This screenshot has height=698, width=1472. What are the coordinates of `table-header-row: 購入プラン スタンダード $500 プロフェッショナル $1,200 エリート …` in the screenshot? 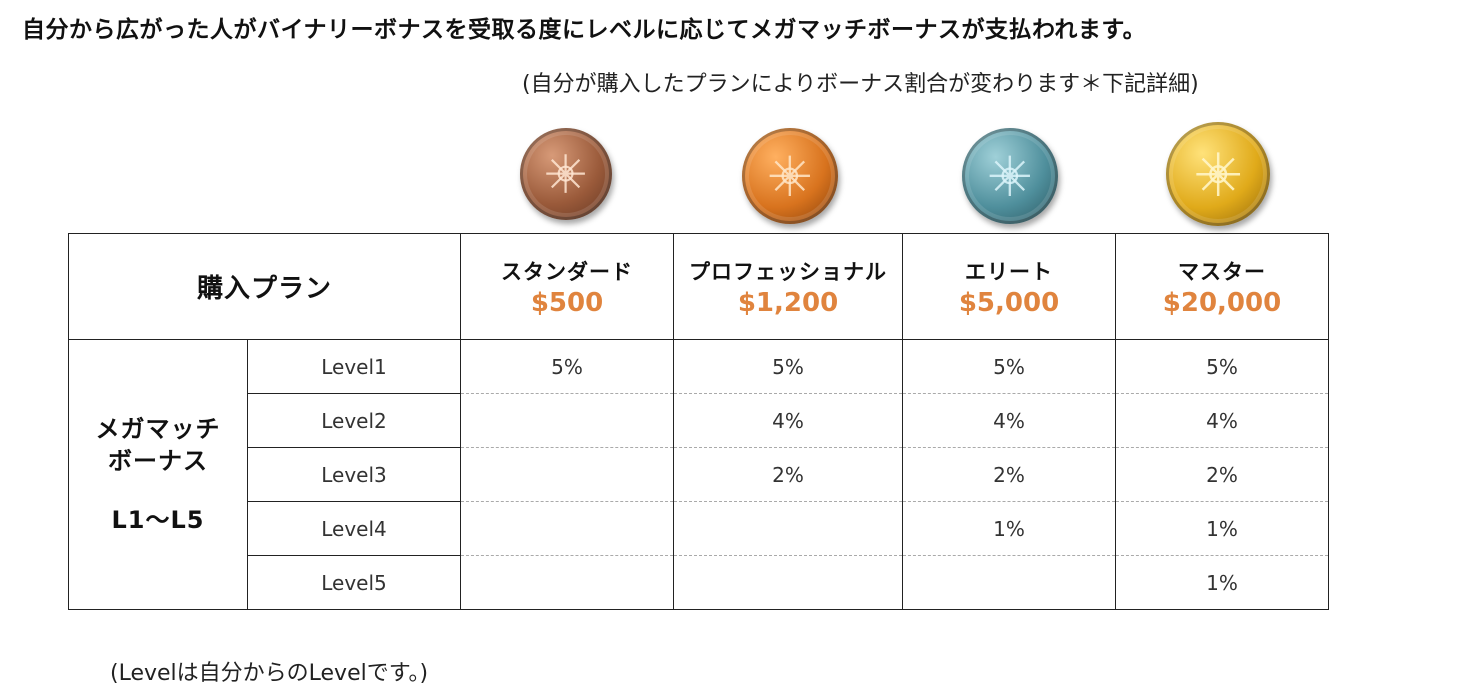 It's located at (698, 286).